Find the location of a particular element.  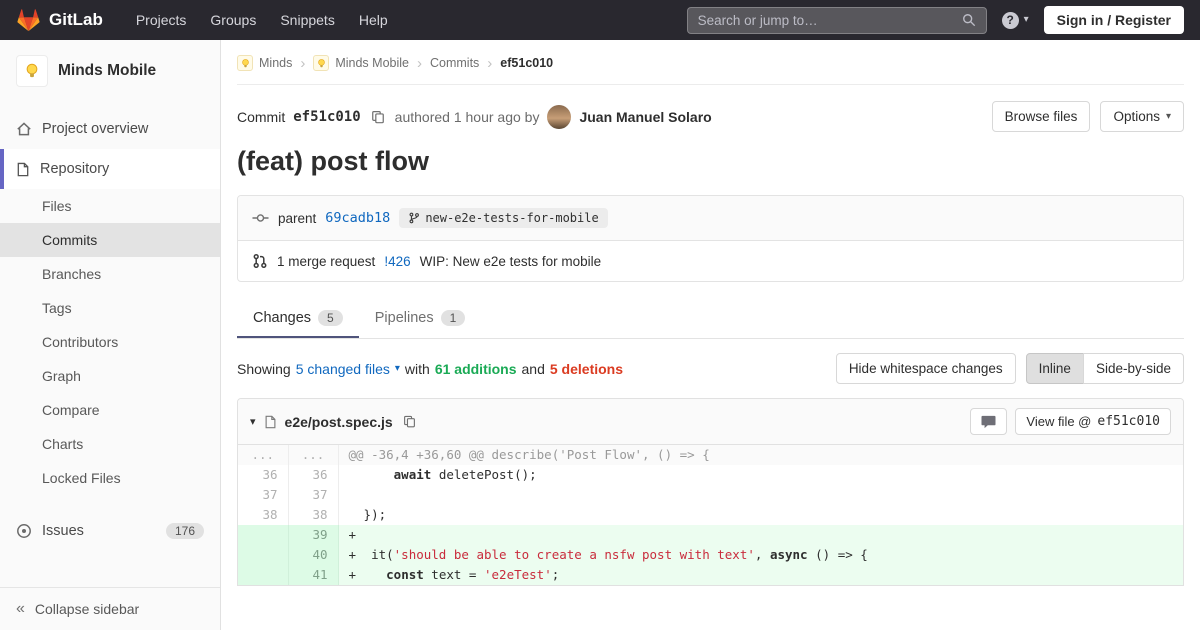

tab-count-badge: 1 is located at coordinates (453, 318).